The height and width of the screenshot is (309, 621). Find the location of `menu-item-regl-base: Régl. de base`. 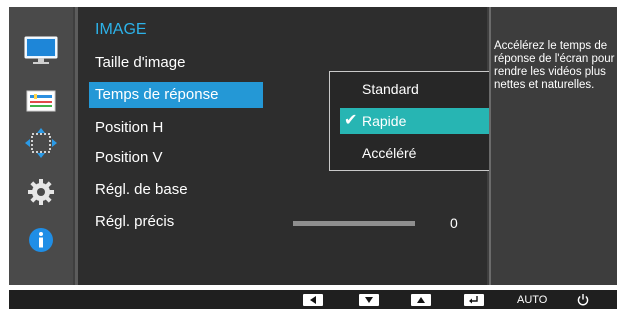

menu-item-regl-base: Régl. de base is located at coordinates (141, 190).